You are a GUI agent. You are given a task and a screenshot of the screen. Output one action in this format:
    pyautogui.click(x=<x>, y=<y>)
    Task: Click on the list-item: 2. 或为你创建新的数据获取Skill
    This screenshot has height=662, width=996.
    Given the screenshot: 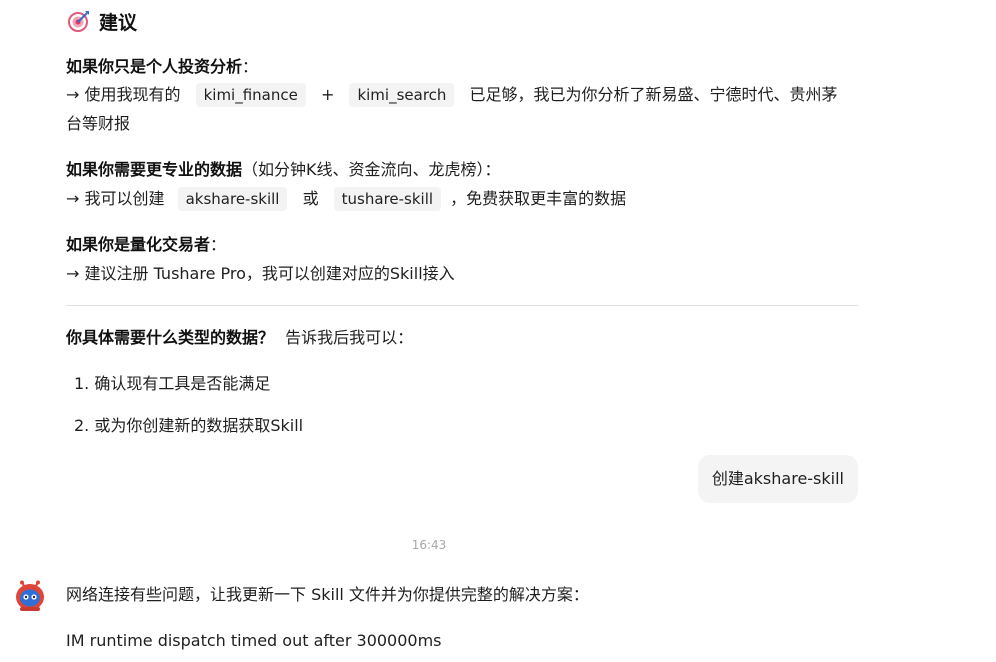 What is the action you would take?
    pyautogui.click(x=188, y=426)
    